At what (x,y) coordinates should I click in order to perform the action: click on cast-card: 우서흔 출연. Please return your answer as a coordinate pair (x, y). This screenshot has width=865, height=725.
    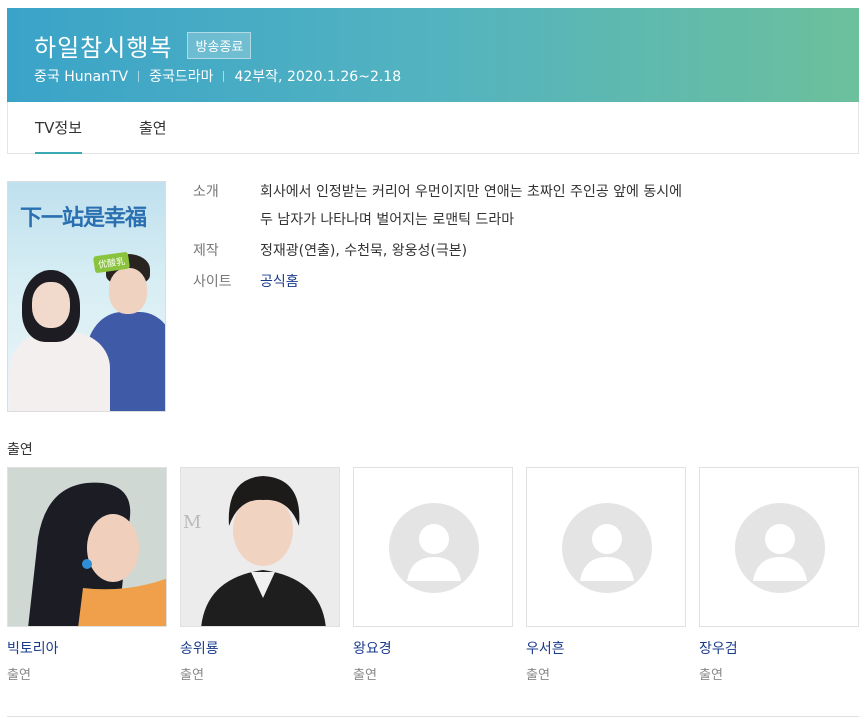
    Looking at the image, I should click on (606, 575).